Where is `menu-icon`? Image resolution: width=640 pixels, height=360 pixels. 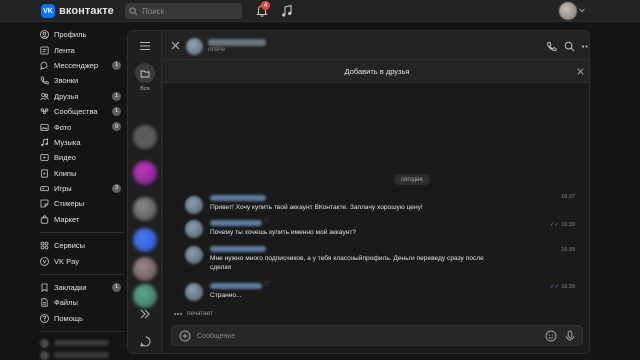 menu-icon is located at coordinates (145, 46).